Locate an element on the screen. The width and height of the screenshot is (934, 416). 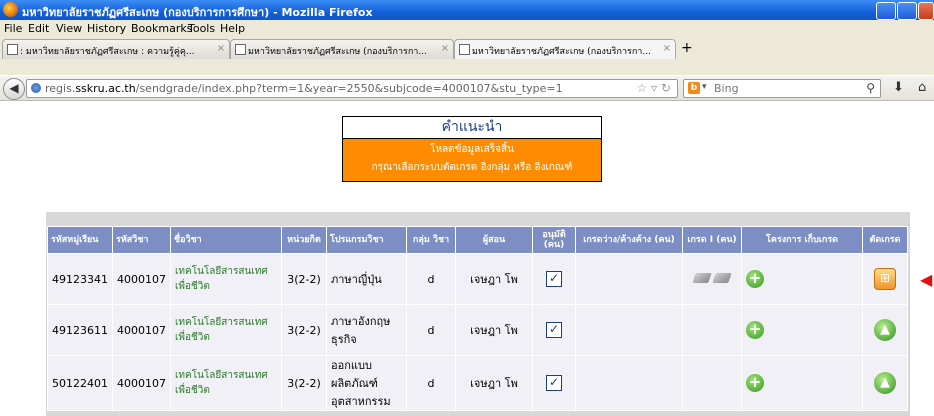
menu-tools: Tools is located at coordinates (201, 28).